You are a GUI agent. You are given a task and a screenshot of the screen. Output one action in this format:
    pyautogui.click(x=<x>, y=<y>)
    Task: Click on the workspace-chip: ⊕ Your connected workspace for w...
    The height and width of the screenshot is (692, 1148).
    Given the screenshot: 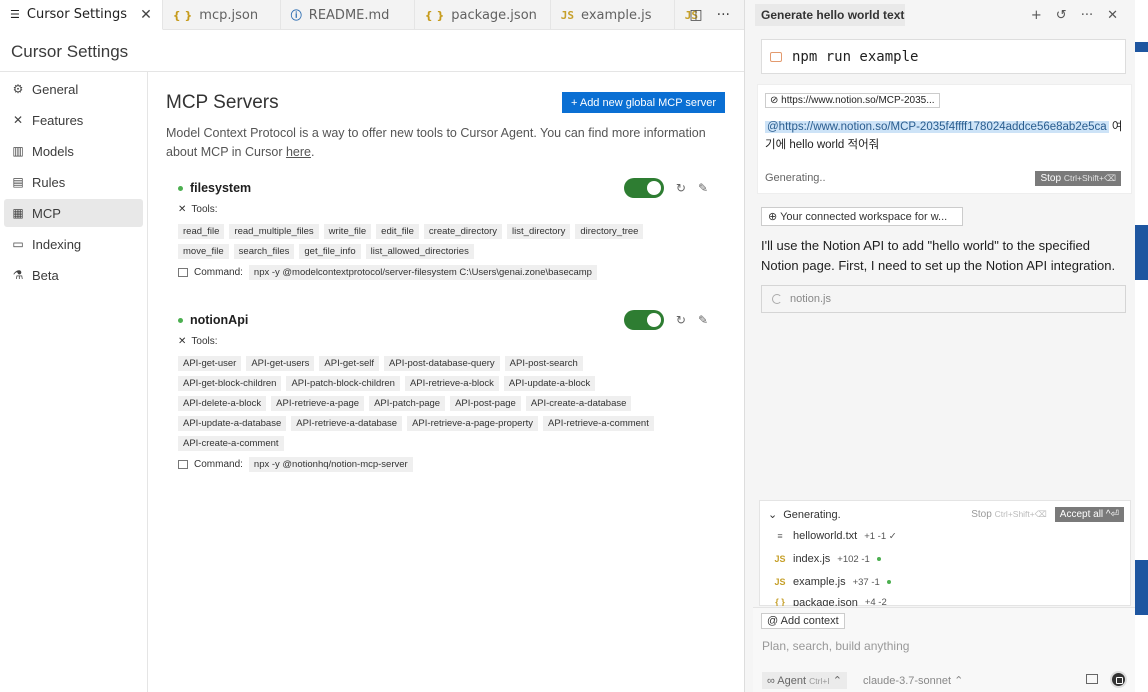 What is the action you would take?
    pyautogui.click(x=862, y=216)
    